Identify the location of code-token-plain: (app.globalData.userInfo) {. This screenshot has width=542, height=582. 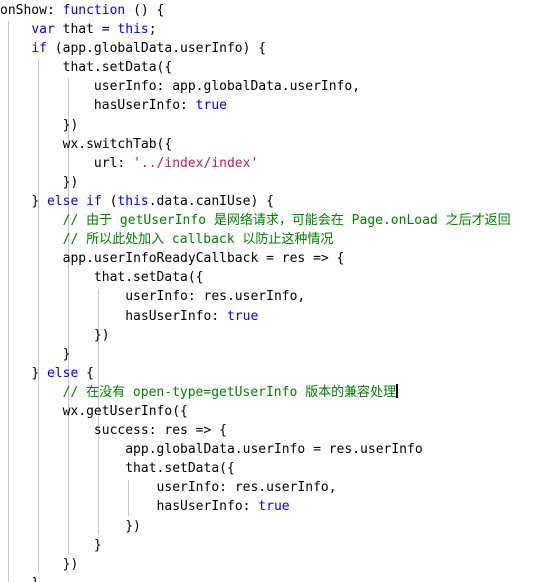
(156, 49).